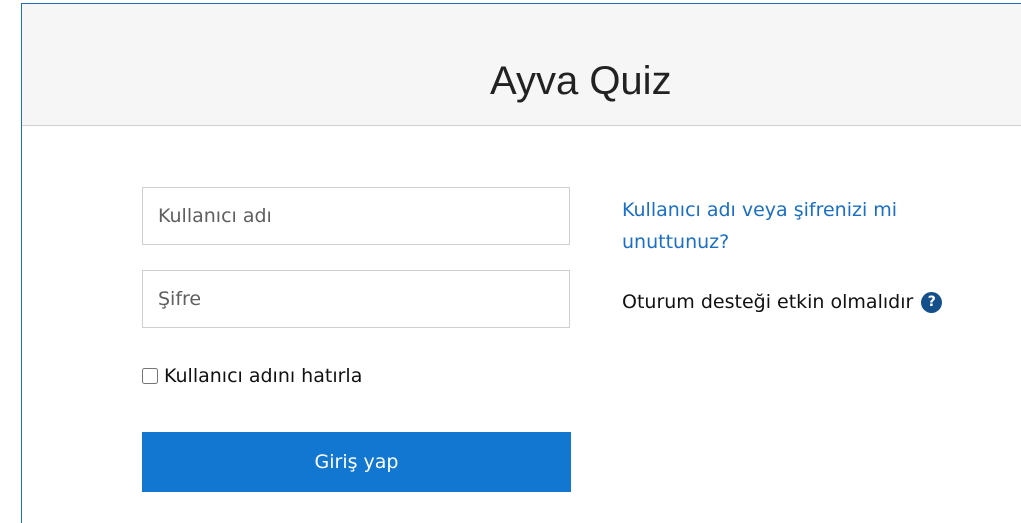 This screenshot has height=523, width=1021. Describe the element at coordinates (356, 462) in the screenshot. I see `login-button: Giriş yap` at that location.